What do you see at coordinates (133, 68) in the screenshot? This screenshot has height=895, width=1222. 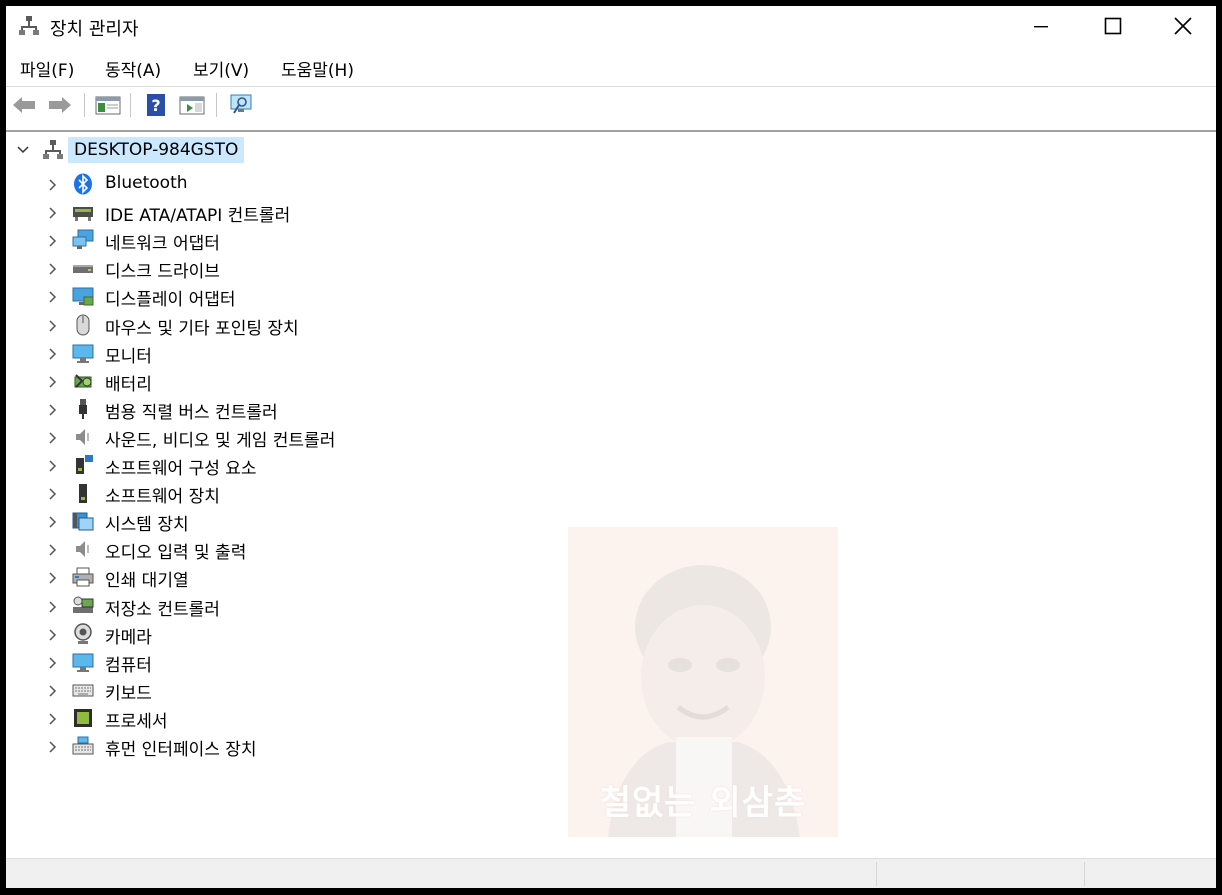 I see `menu-action: 동작(A)` at bounding box center [133, 68].